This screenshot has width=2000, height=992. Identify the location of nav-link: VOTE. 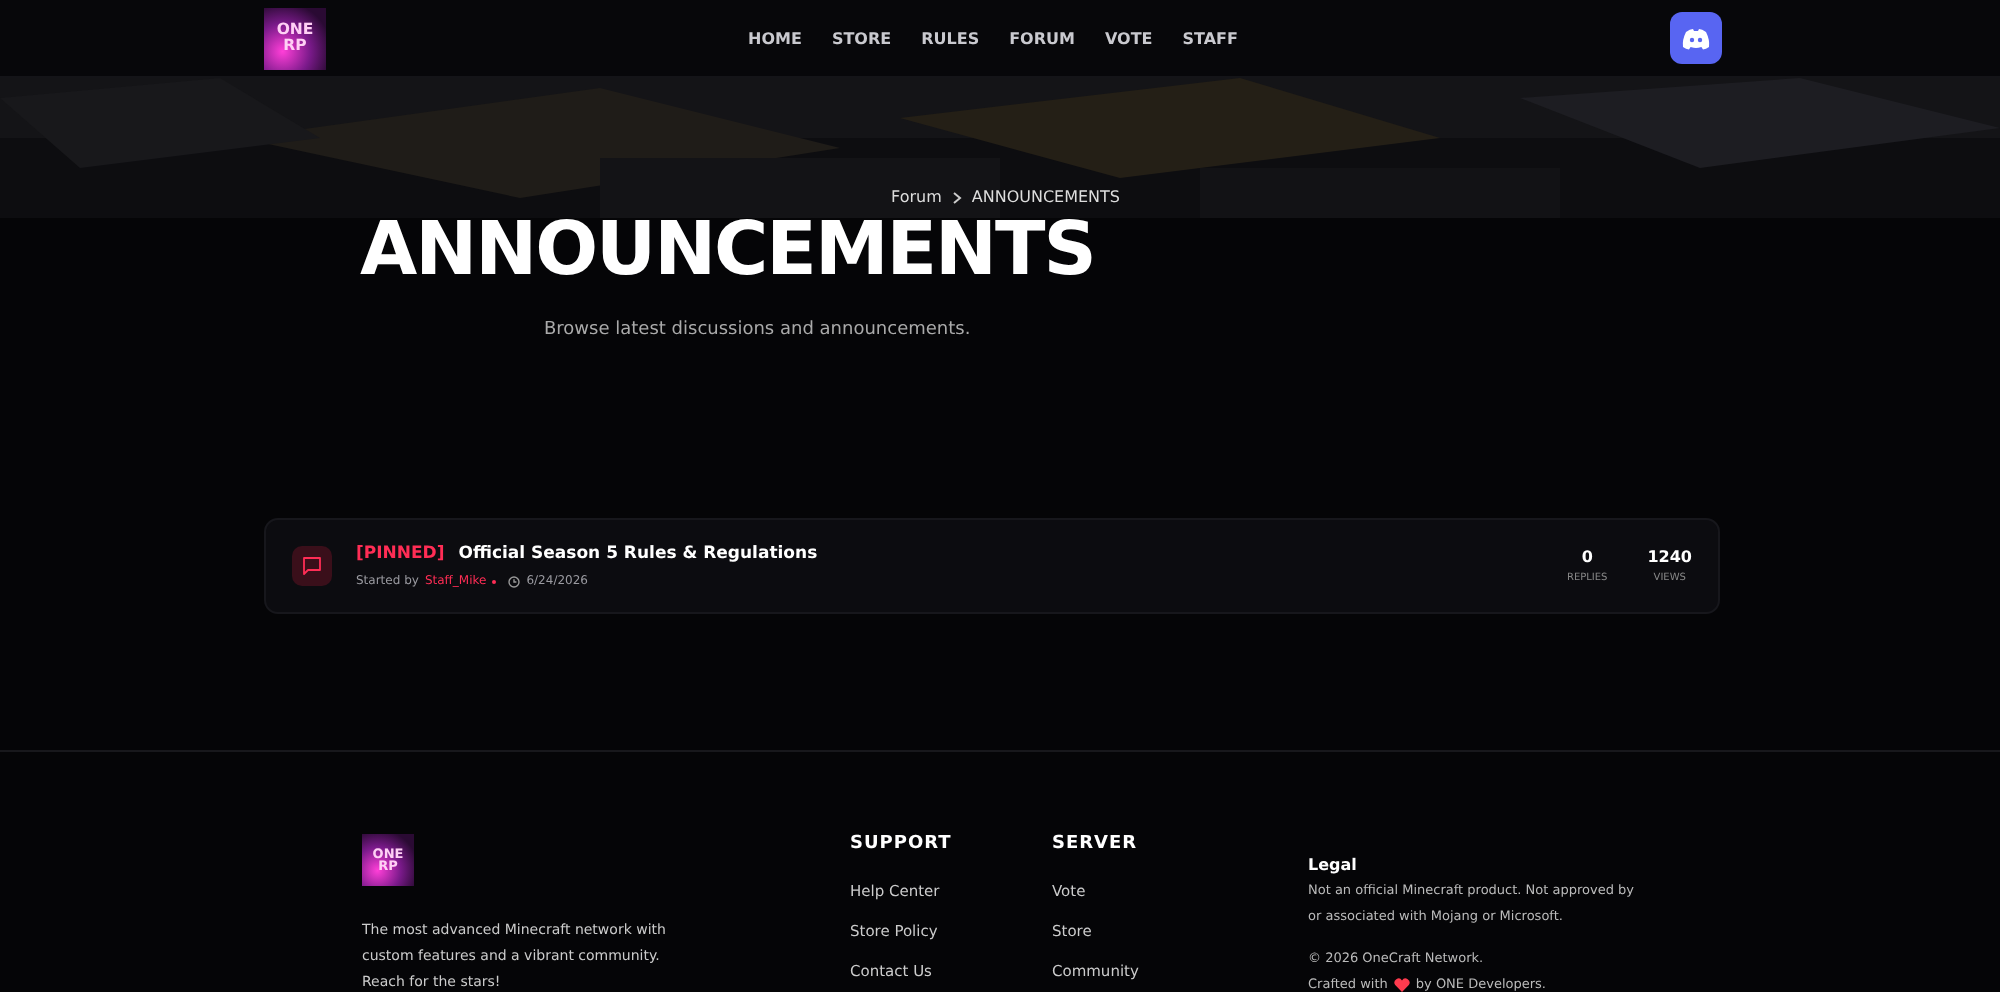
(1128, 38).